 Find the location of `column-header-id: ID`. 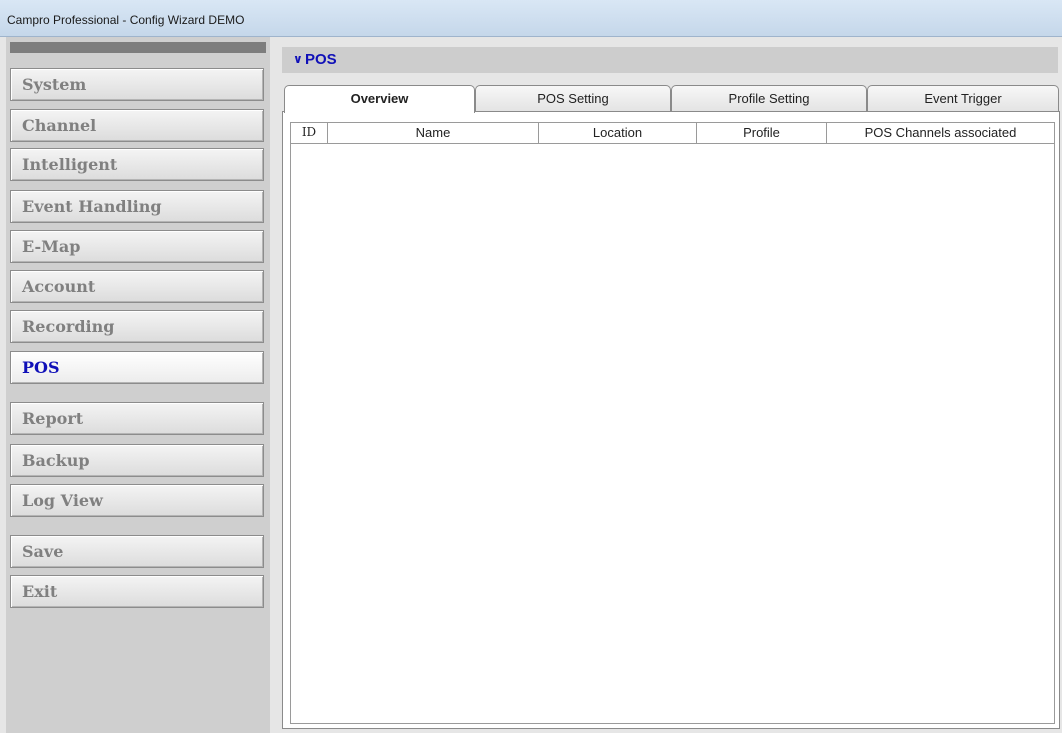

column-header-id: ID is located at coordinates (309, 133).